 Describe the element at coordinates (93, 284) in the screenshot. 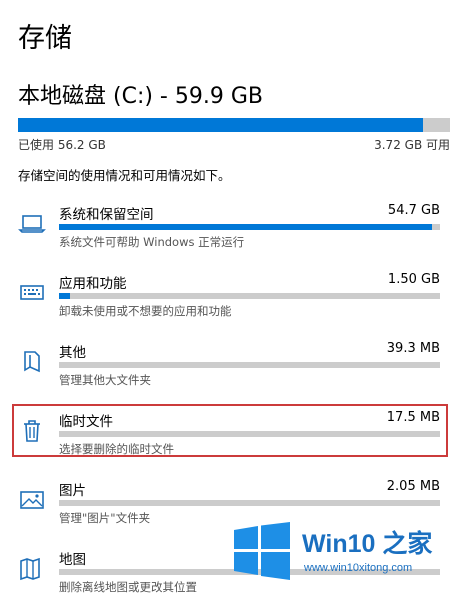

I see `storage-item-label: 应用和功能` at that location.